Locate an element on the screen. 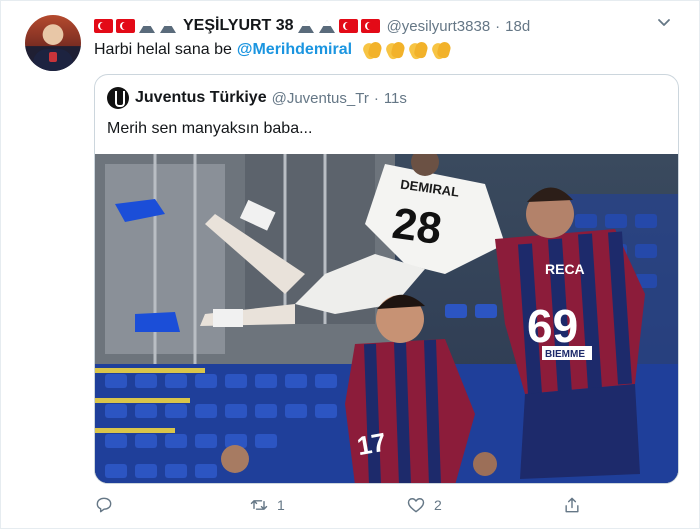 This screenshot has width=700, height=529. author-display-name: YEŞİLYURT 38 is located at coordinates (238, 26).